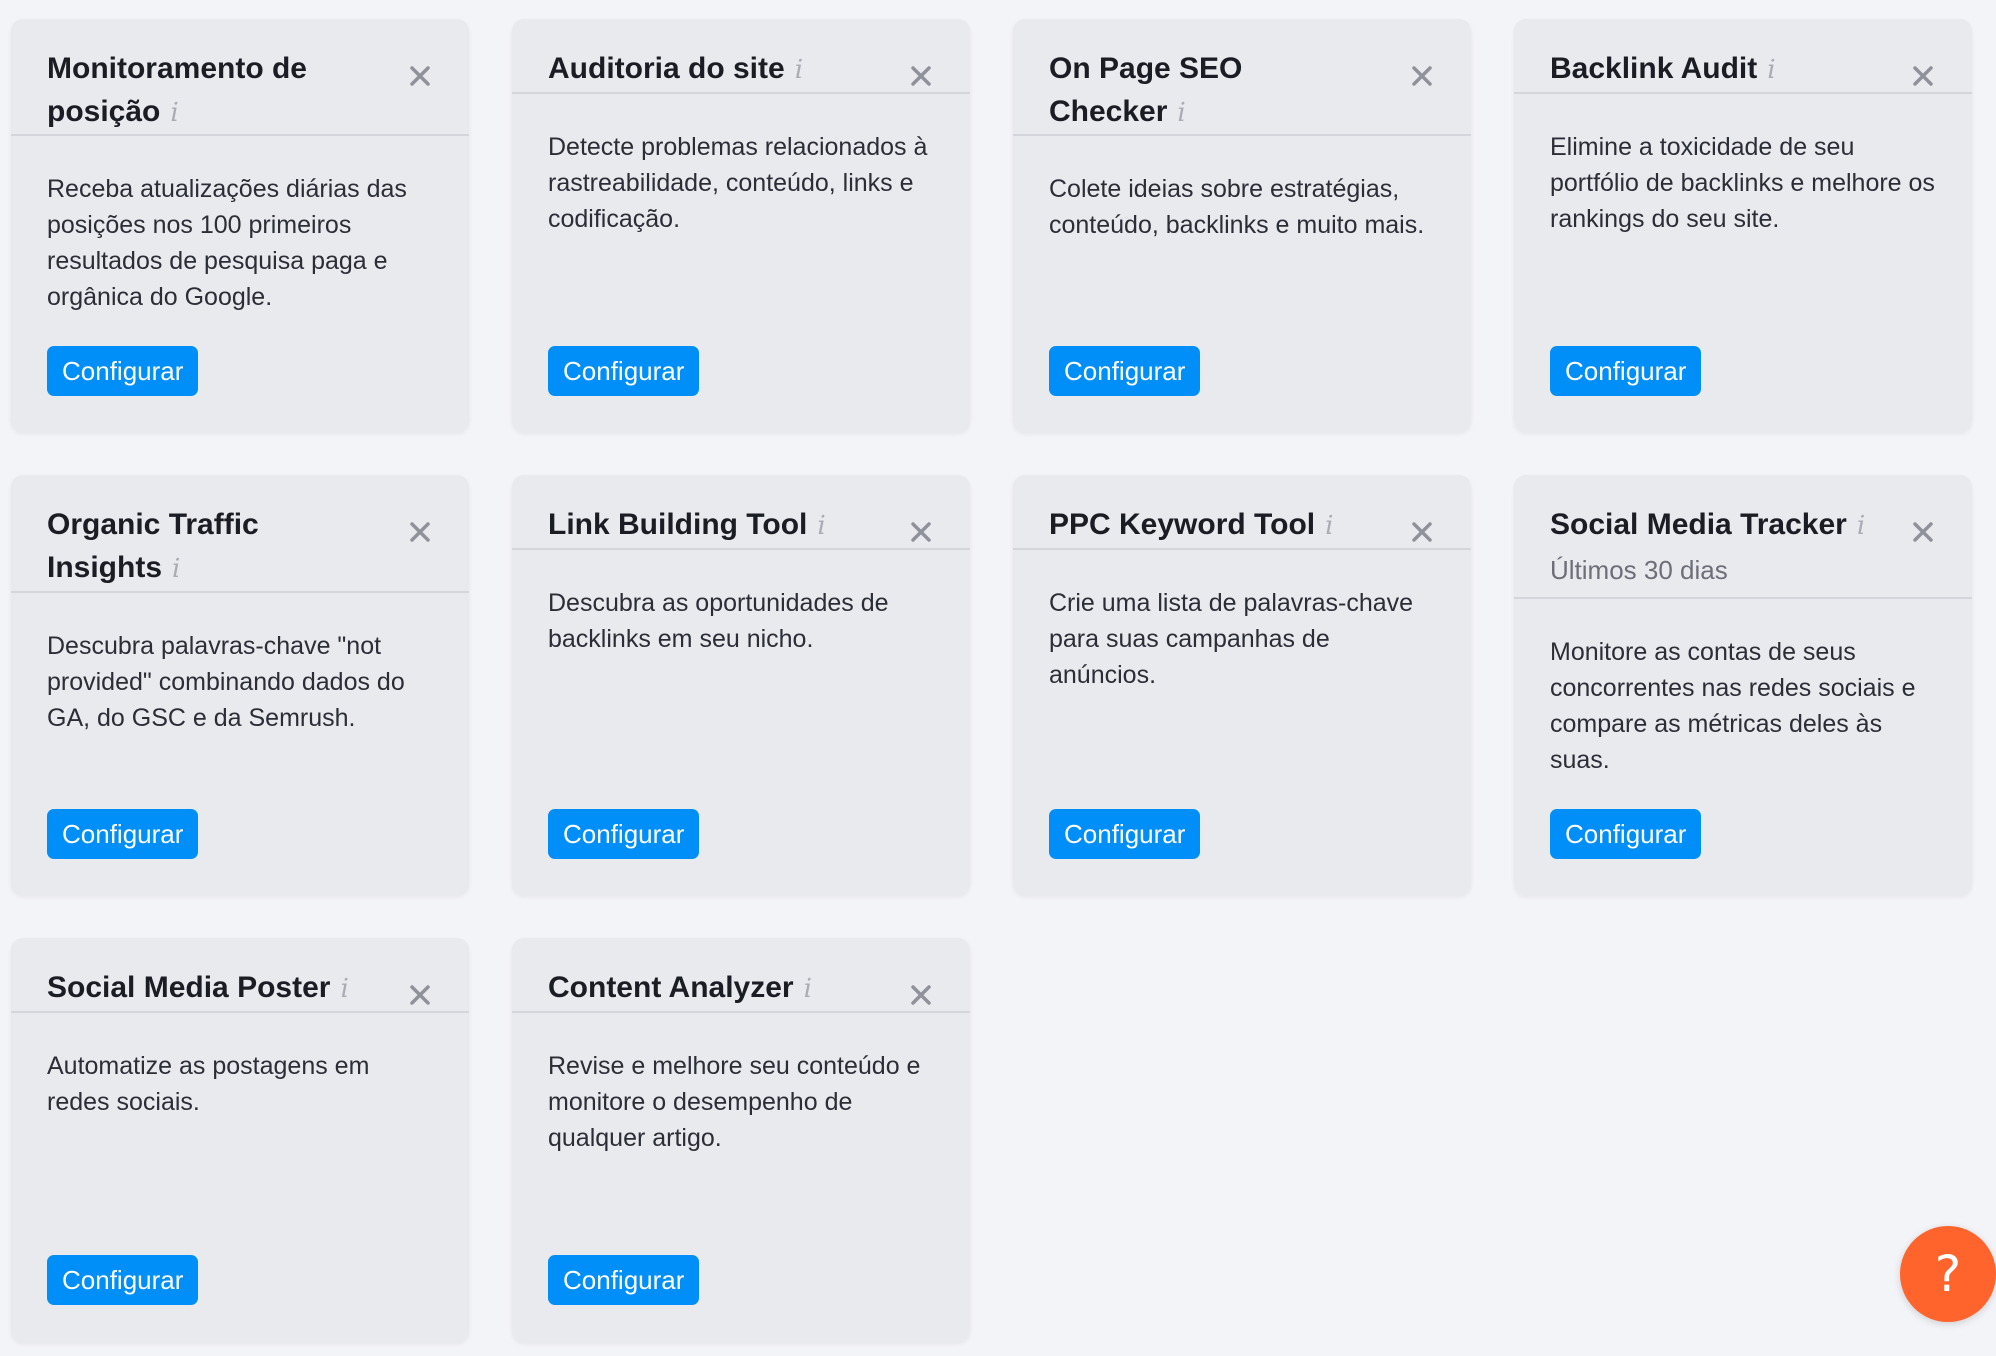 The image size is (1996, 1356). I want to click on help-button: ?, so click(1948, 1274).